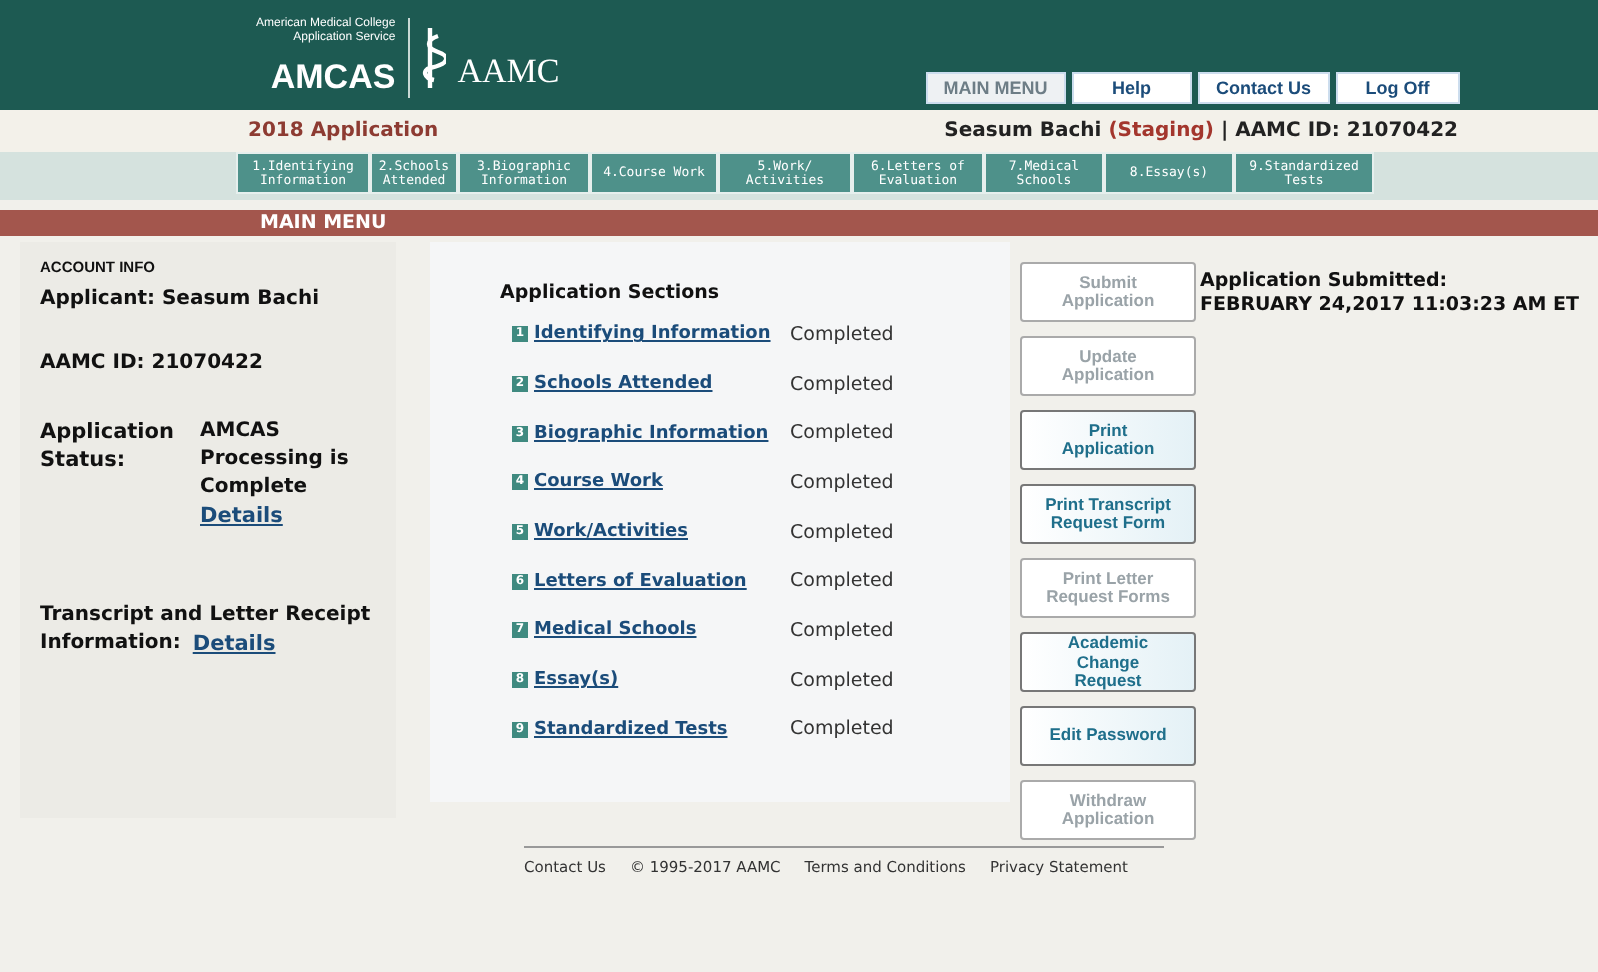  What do you see at coordinates (662, 482) in the screenshot?
I see `section-link: Course Work` at bounding box center [662, 482].